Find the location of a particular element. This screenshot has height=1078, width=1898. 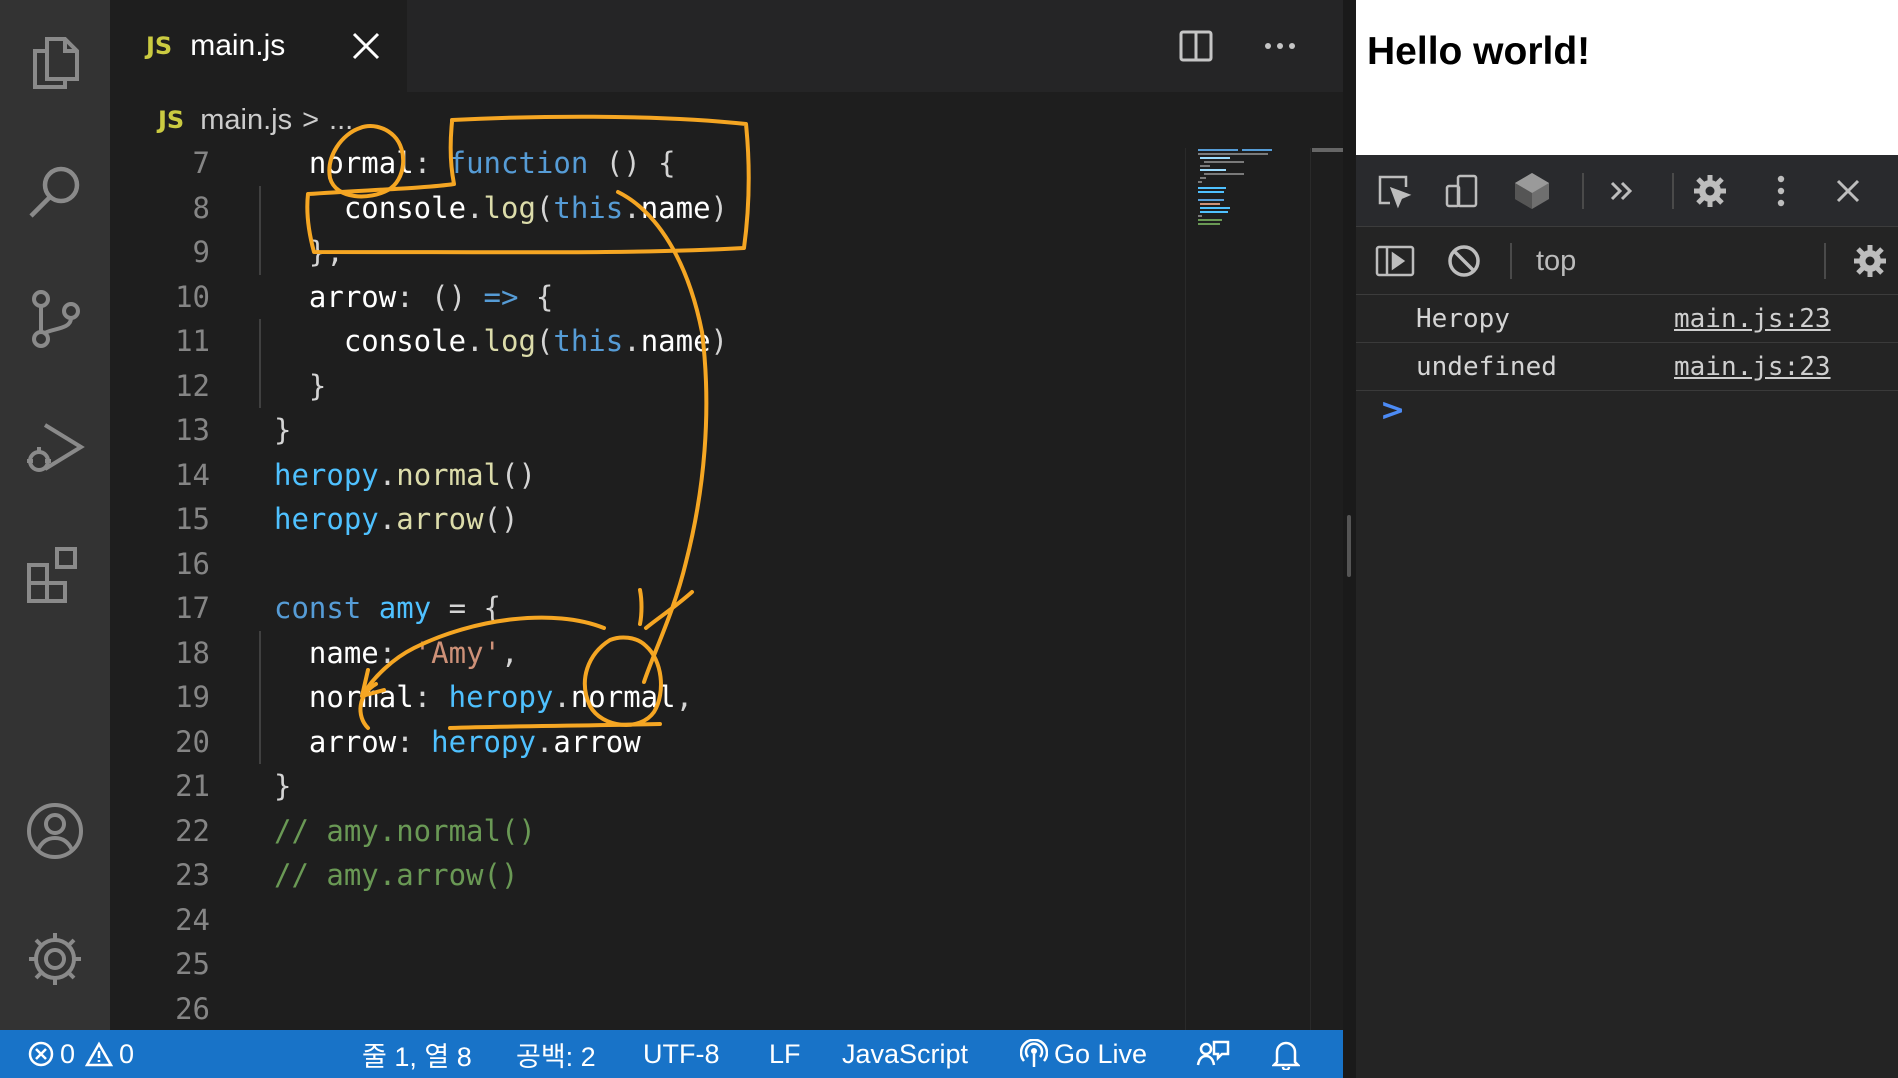

language-mode: JavaScript is located at coordinates (905, 1054).